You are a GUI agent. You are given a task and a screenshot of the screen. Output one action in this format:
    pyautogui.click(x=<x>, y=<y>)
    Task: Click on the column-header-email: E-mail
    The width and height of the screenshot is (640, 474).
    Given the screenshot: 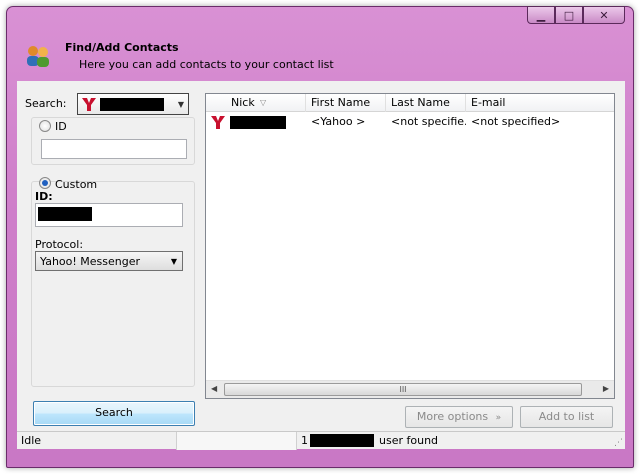 What is the action you would take?
    pyautogui.click(x=540, y=103)
    